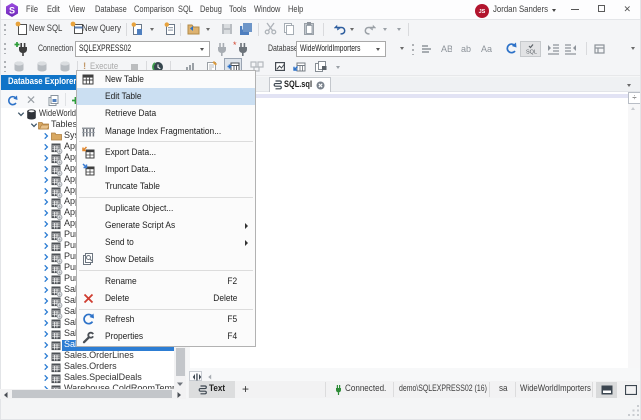 This screenshot has width=641, height=420. What do you see at coordinates (482, 12) in the screenshot?
I see `svg-text: JS` at bounding box center [482, 12].